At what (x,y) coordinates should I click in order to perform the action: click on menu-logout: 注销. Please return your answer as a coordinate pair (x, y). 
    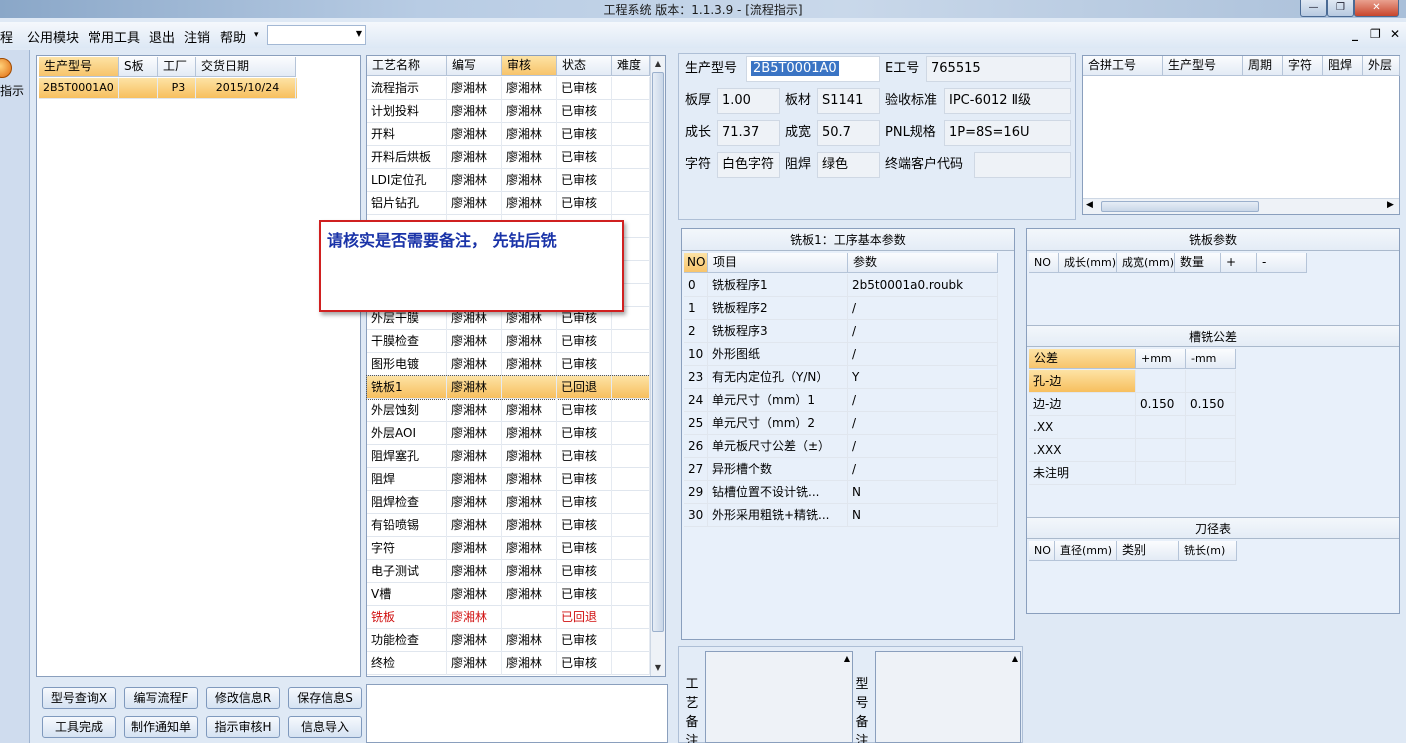
    Looking at the image, I should click on (197, 36).